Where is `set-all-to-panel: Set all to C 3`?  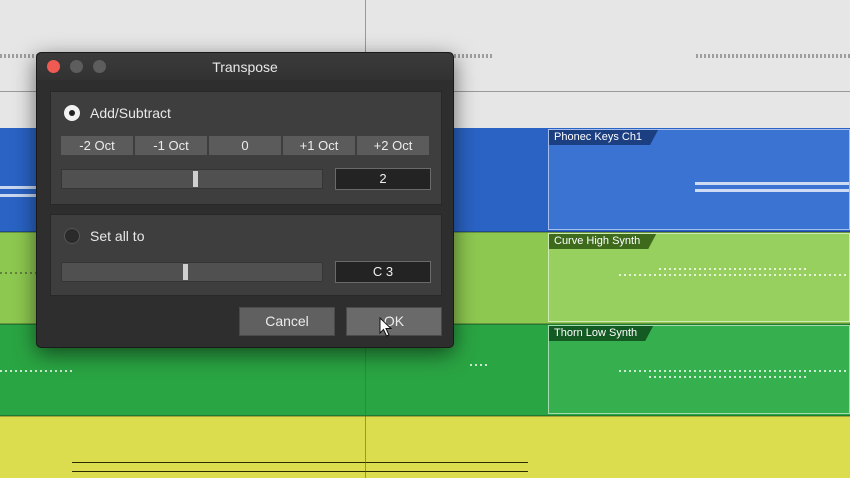
set-all-to-panel: Set all to C 3 is located at coordinates (246, 255).